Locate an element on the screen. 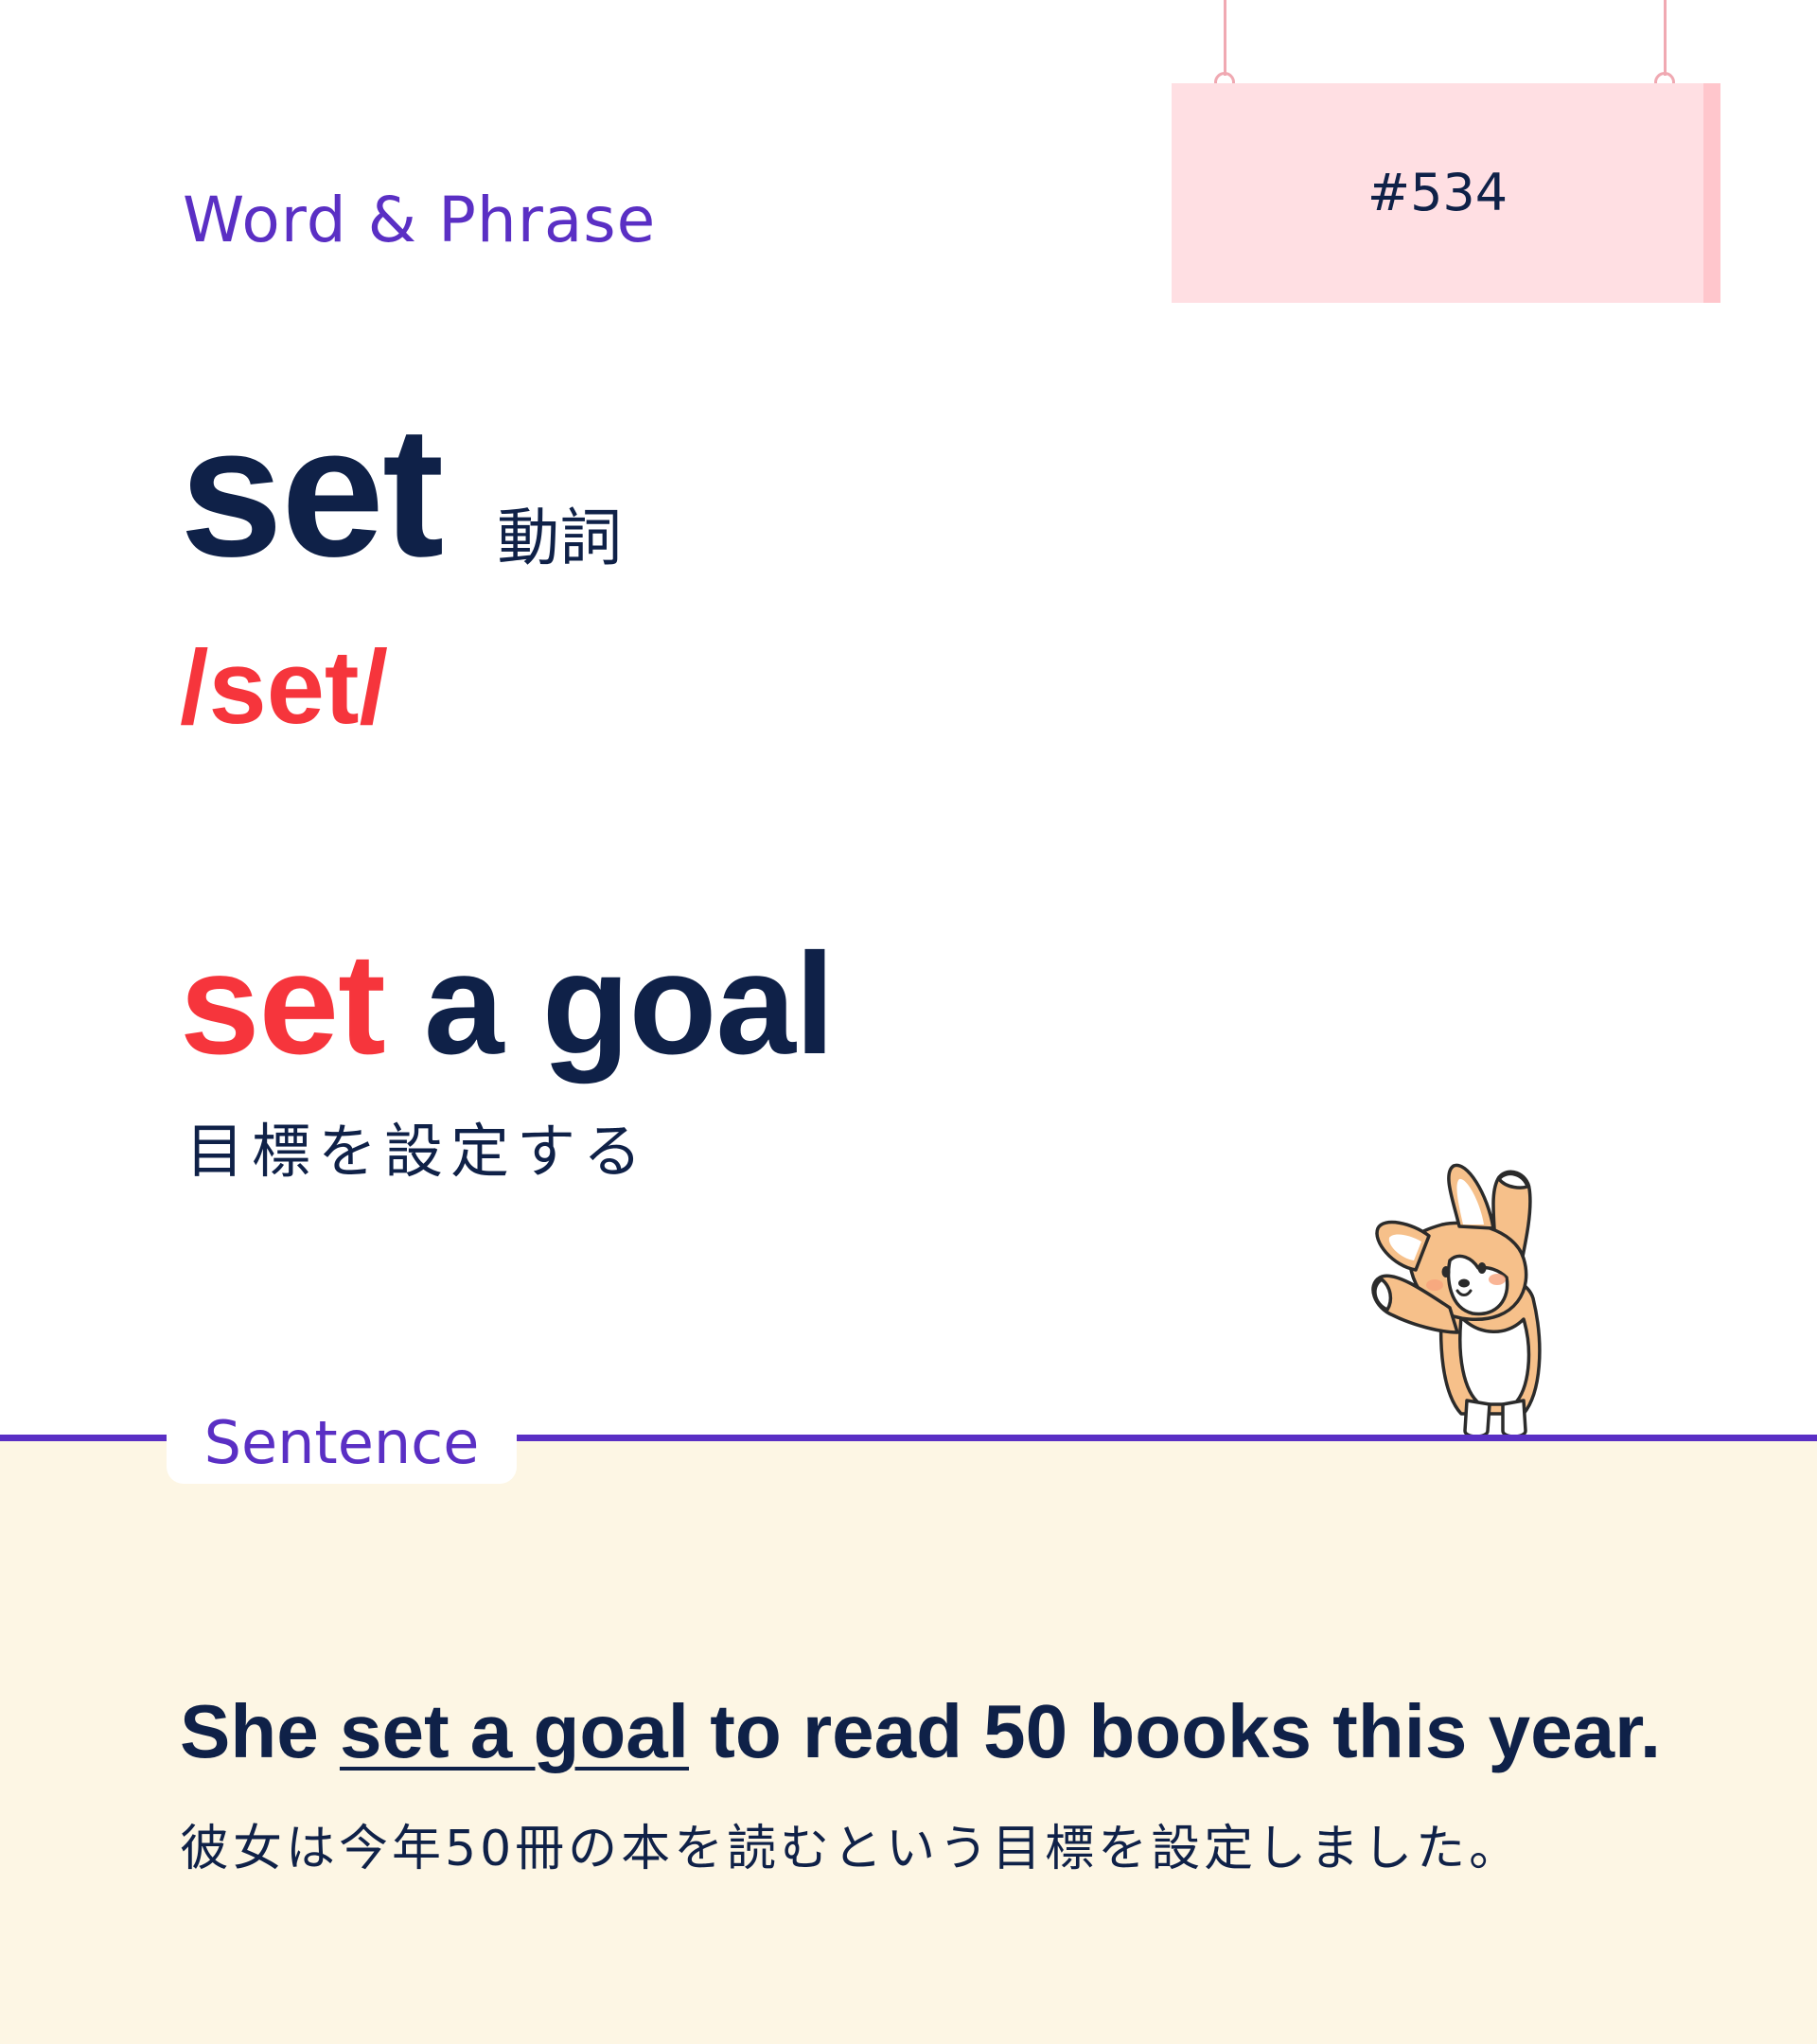 This screenshot has width=1817, height=2044. part-of-speech: 動詞 is located at coordinates (560, 538).